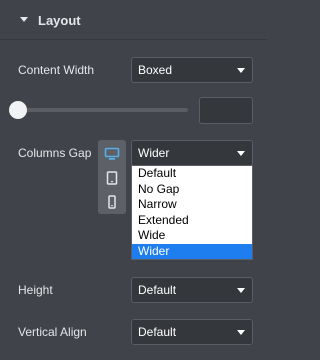 This screenshot has width=320, height=360. I want to click on columns-gap-select: Wider, so click(192, 153).